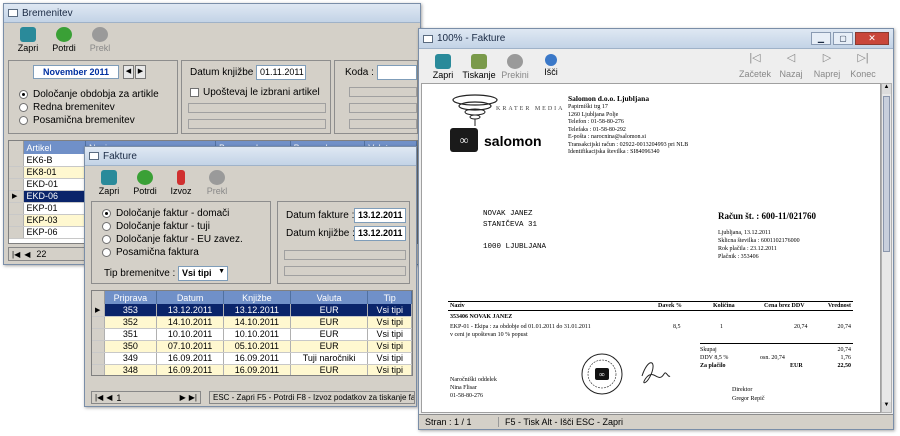 The image size is (900, 436). Describe the element at coordinates (255, 92) in the screenshot. I see `checkbox-row: Upoštevaj le izbrani artikel` at that location.